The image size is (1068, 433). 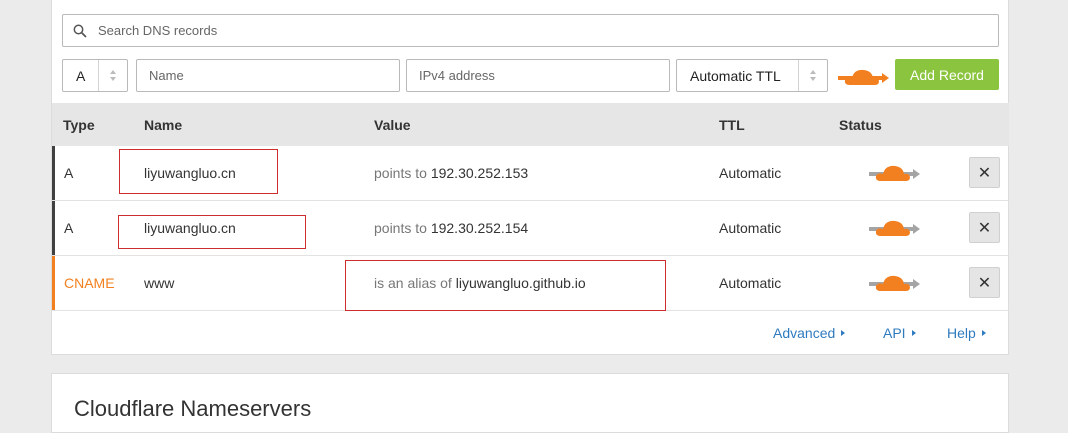 I want to click on add-record-form: A Automatic TTL Add Record, so click(x=530, y=75).